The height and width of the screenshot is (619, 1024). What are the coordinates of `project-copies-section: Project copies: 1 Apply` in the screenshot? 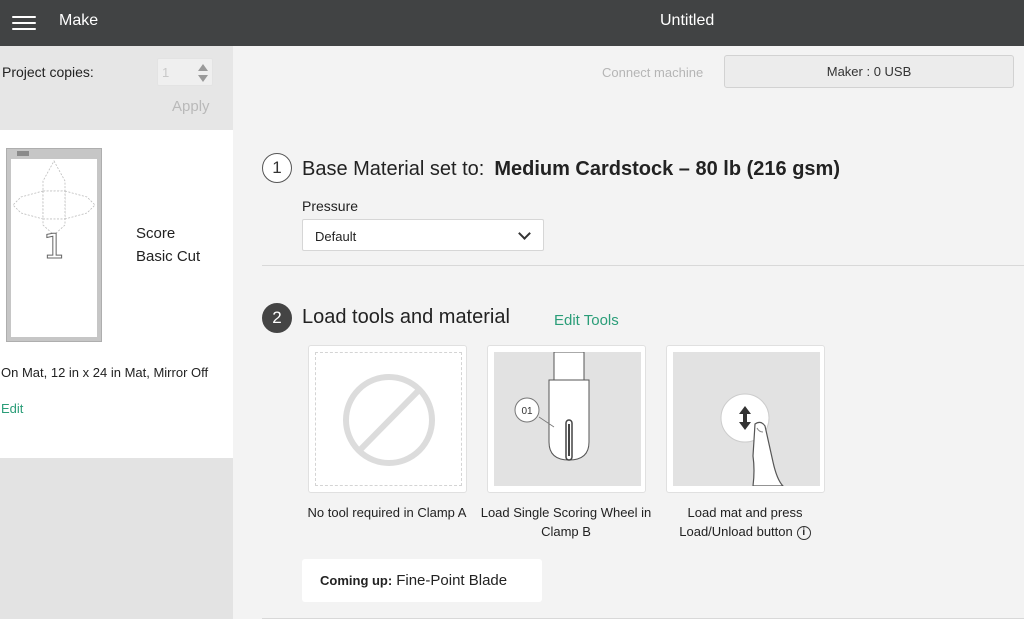 It's located at (116, 88).